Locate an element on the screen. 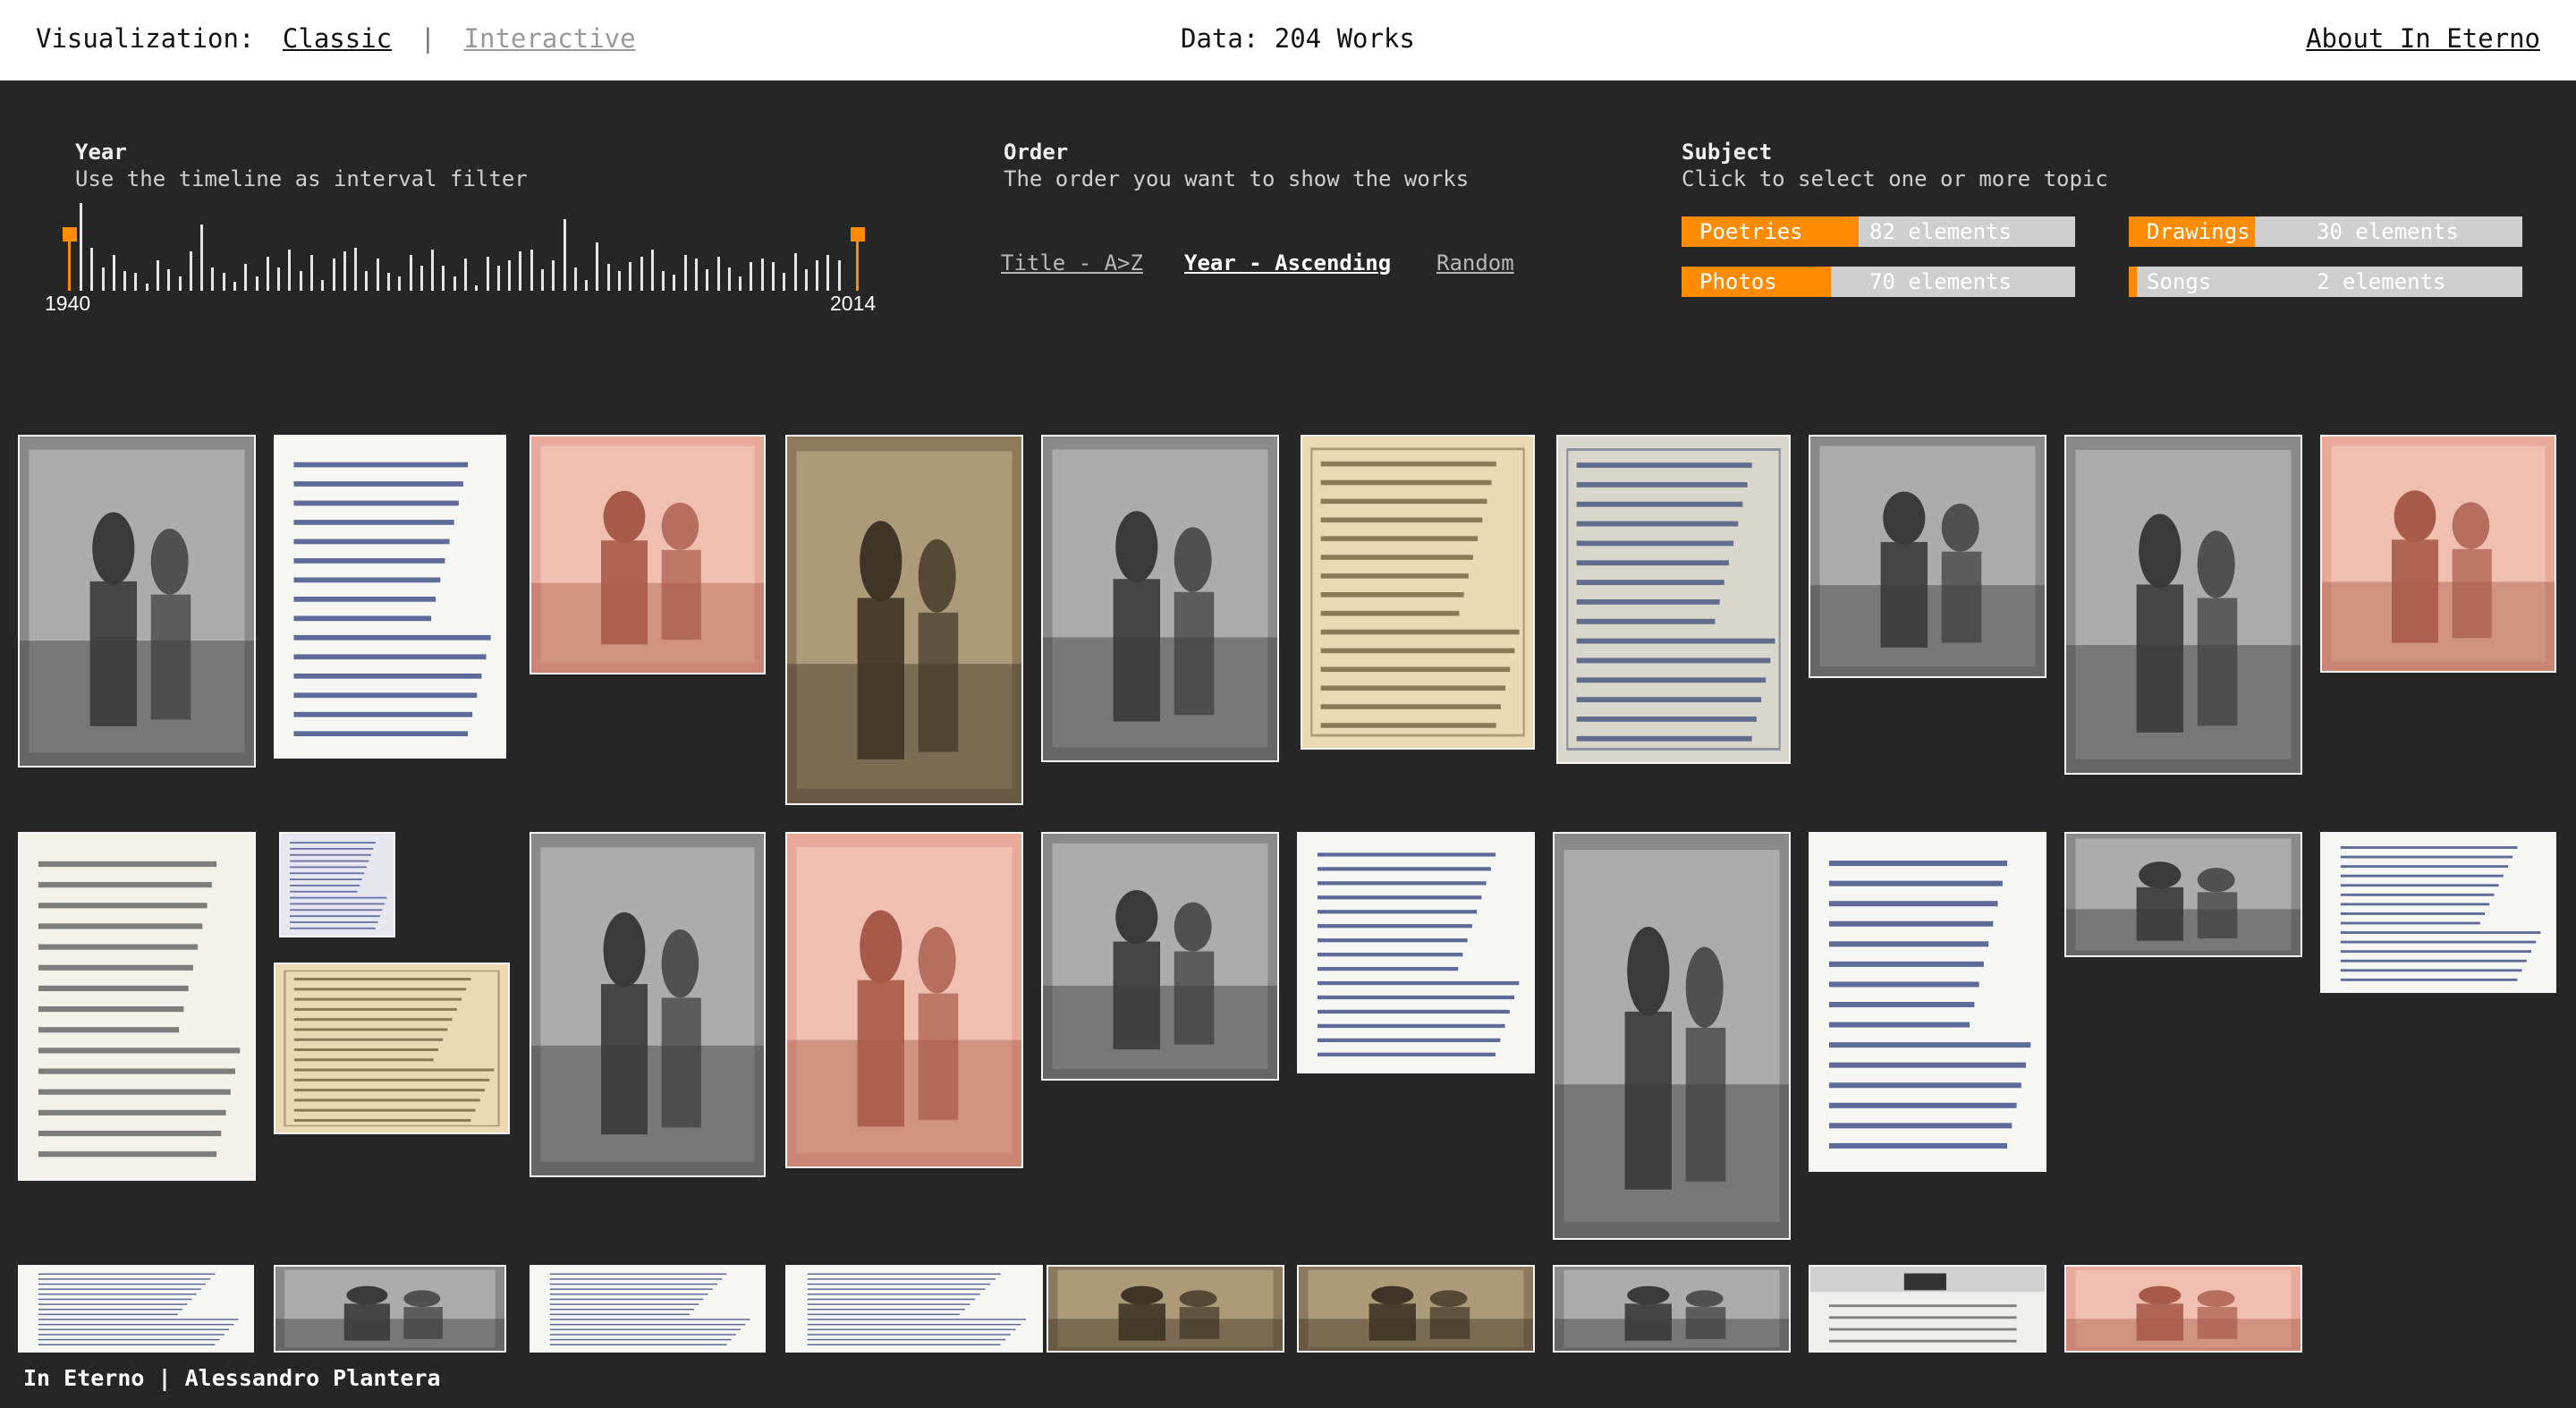  work-group-outdoor-photo is located at coordinates (1165, 1309).